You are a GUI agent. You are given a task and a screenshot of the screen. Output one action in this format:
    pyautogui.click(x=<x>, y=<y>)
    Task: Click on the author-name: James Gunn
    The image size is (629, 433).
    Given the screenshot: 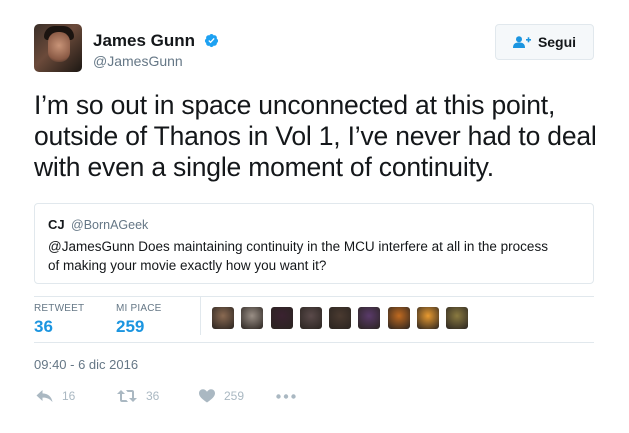 What is the action you would take?
    pyautogui.click(x=144, y=41)
    